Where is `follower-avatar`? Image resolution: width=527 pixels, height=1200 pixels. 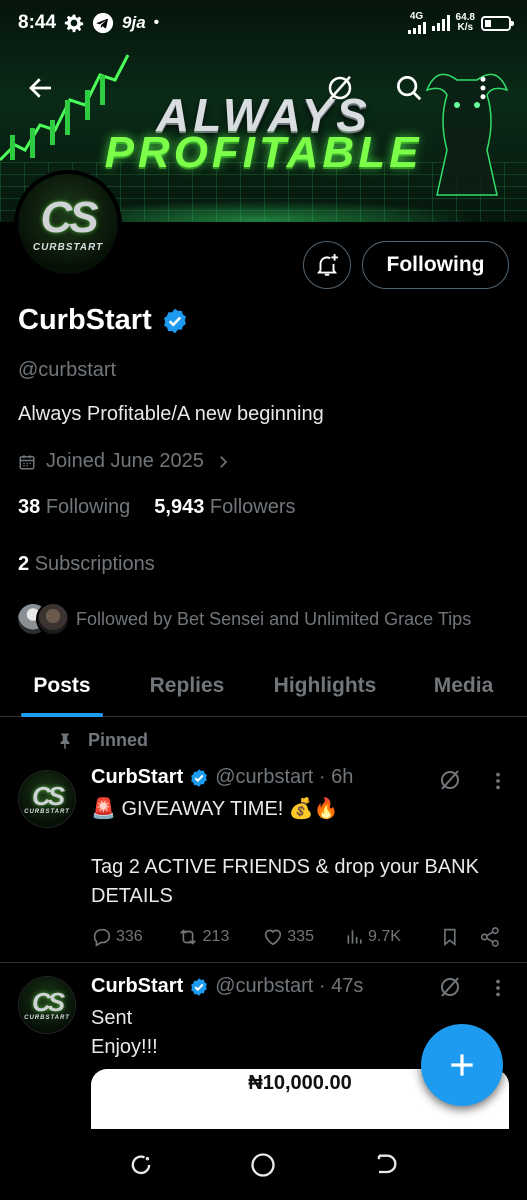 follower-avatar is located at coordinates (53, 619).